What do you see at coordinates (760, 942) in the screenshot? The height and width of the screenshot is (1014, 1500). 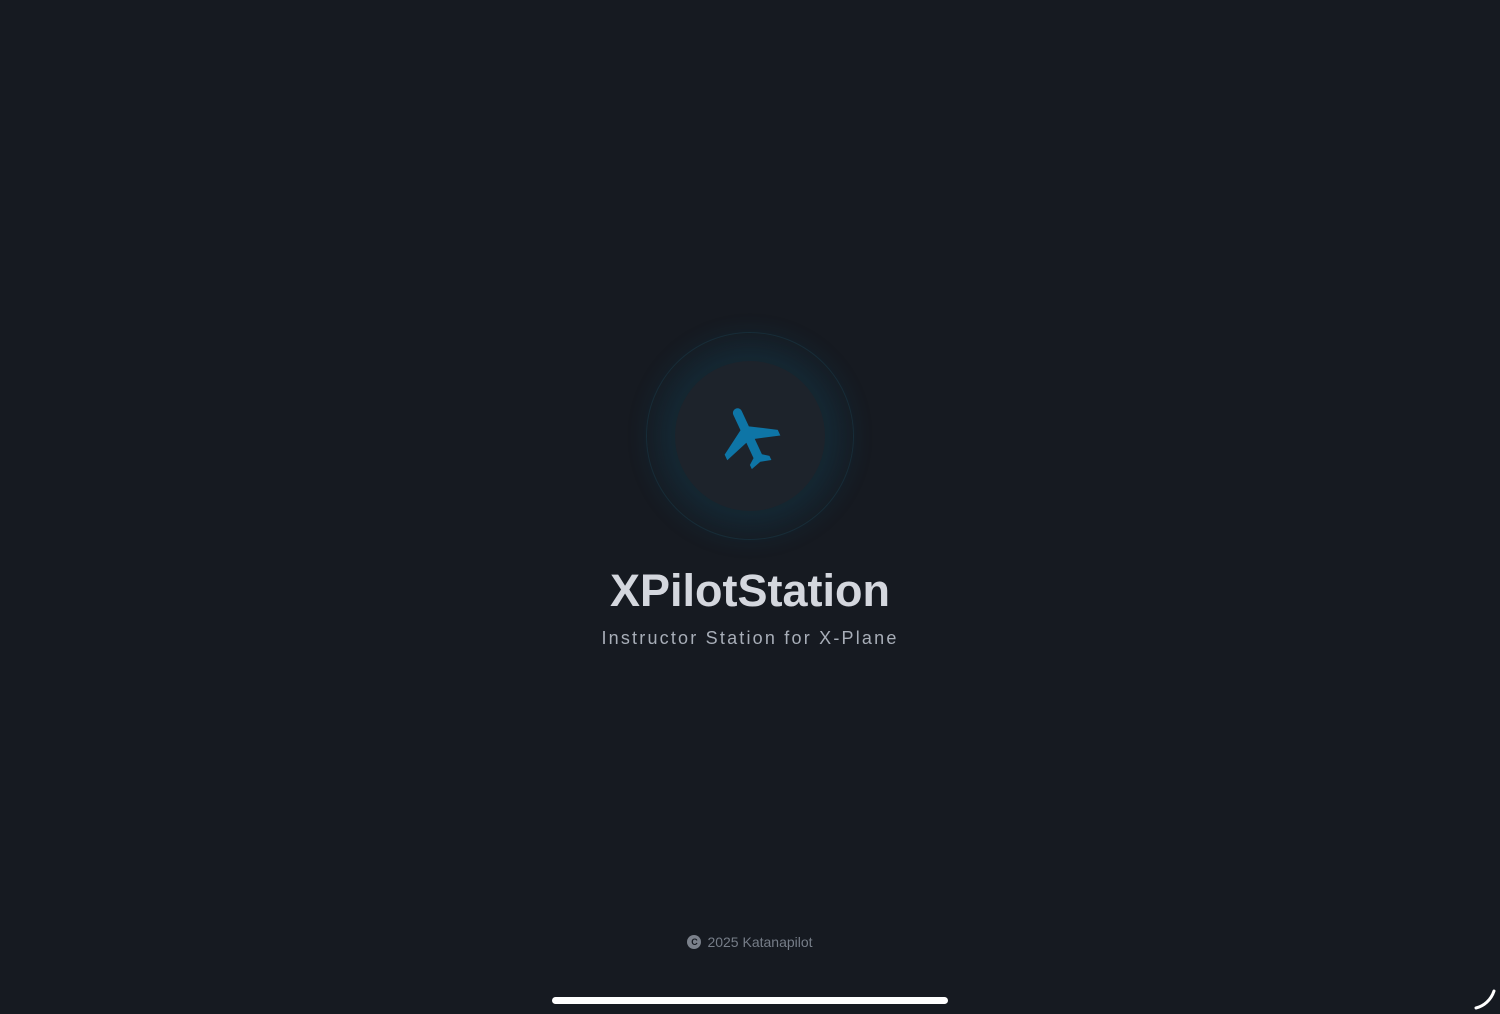 I see `copyright-text: 2025 Katanapilot` at bounding box center [760, 942].